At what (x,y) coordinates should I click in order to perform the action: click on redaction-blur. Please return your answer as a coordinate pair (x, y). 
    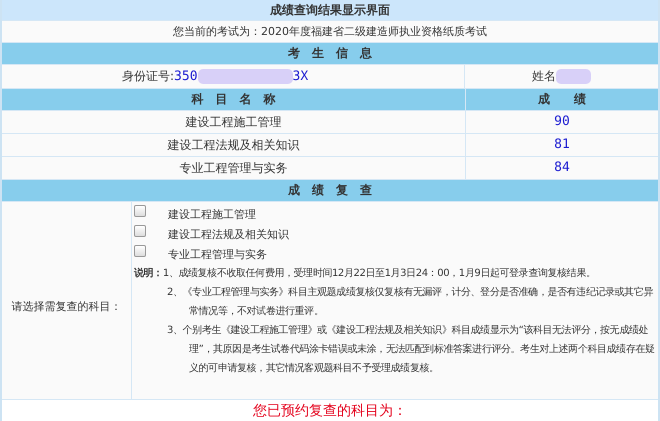
    Looking at the image, I should click on (573, 76).